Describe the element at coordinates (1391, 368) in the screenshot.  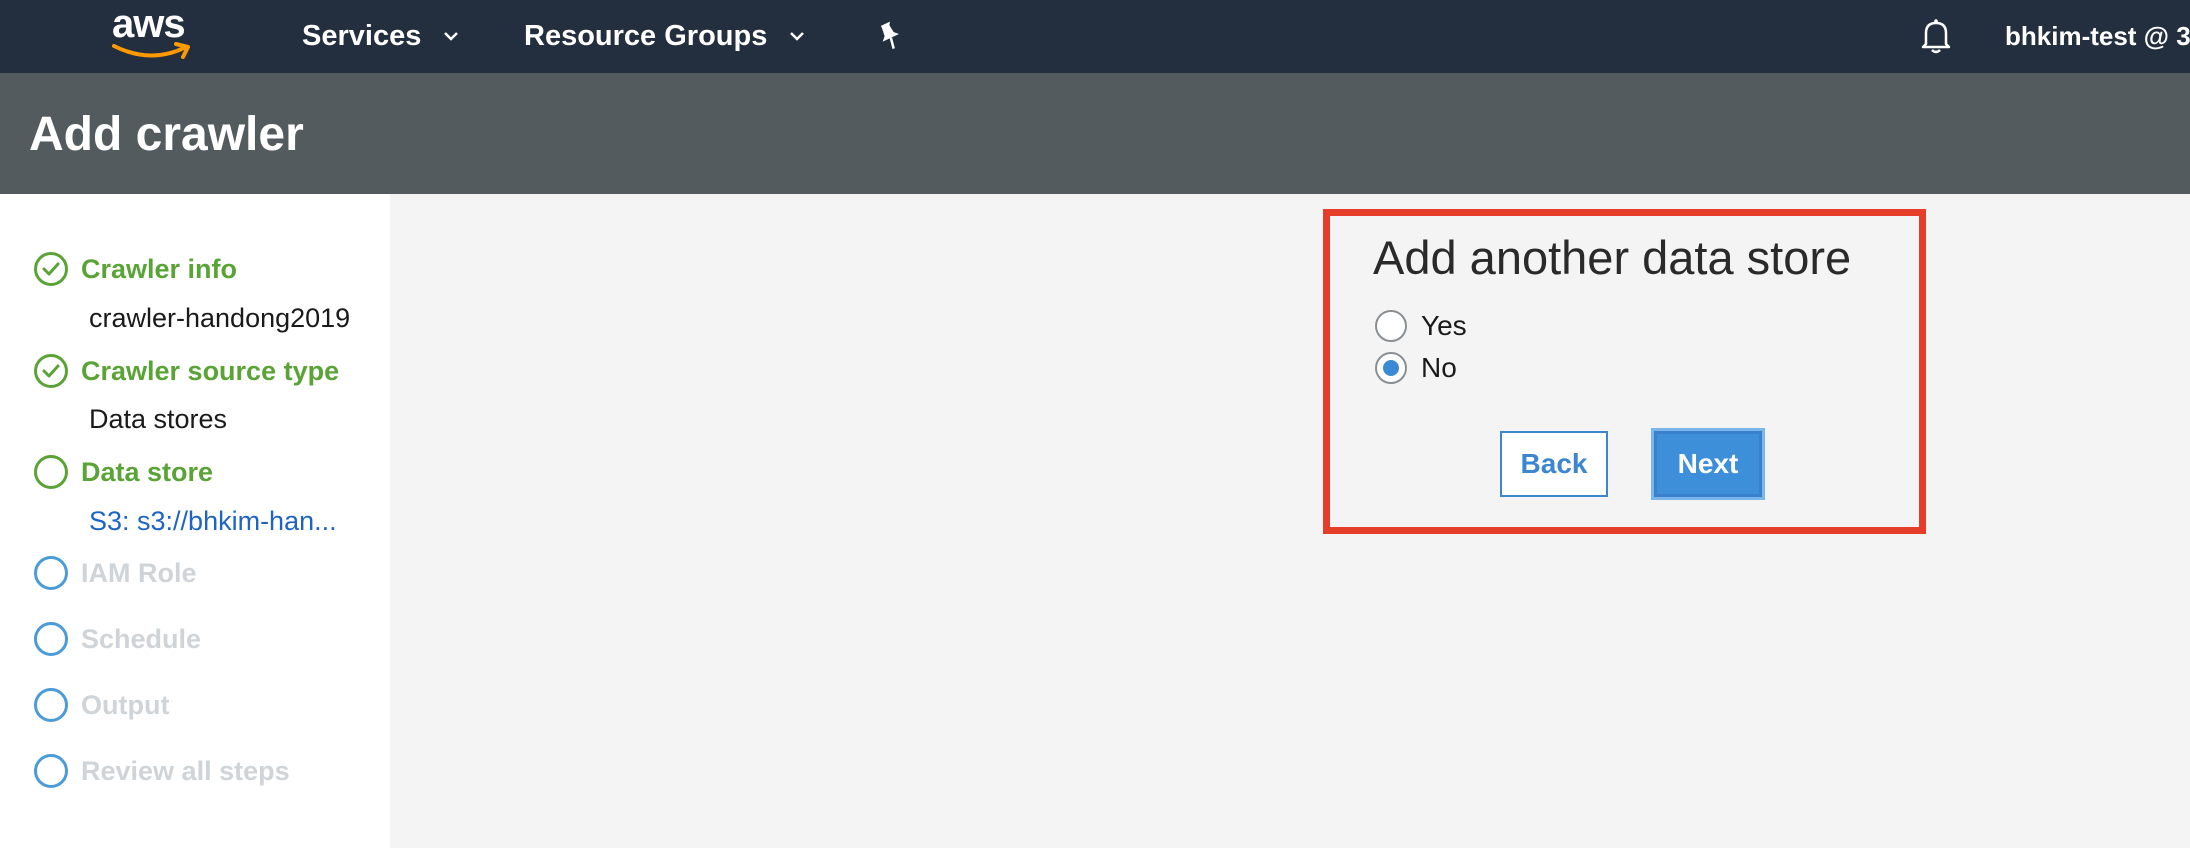
I see `radio-button-checked` at that location.